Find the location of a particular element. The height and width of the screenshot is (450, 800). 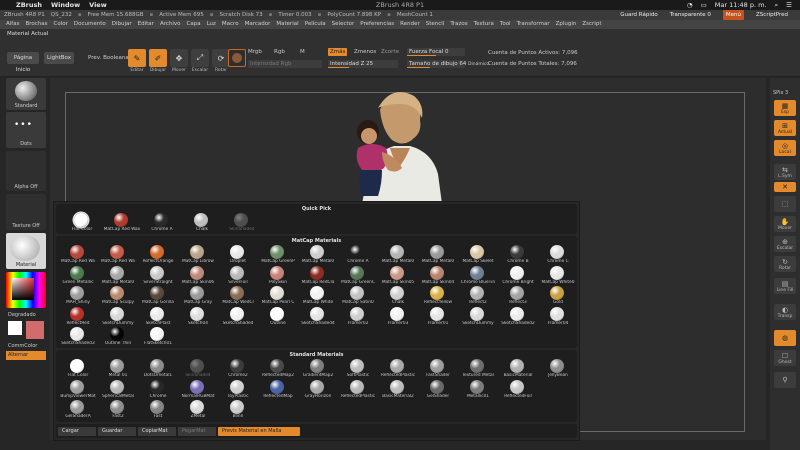

save-button: Guardar is located at coordinates (117, 431).